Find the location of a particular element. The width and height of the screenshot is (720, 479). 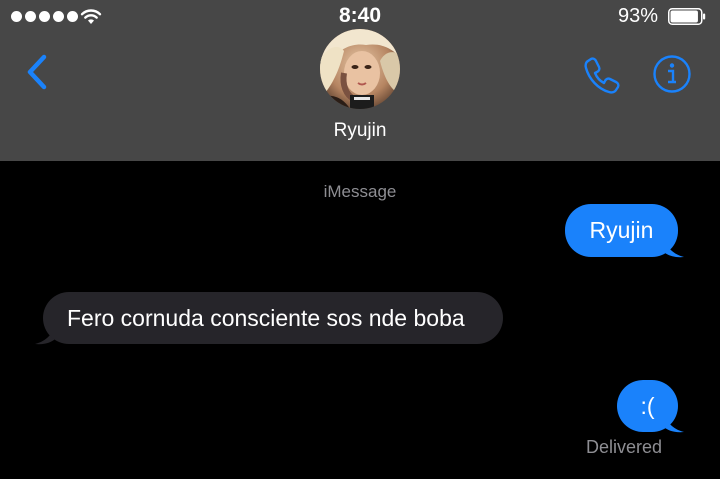

delivery-receipt: Delivered is located at coordinates (624, 447).